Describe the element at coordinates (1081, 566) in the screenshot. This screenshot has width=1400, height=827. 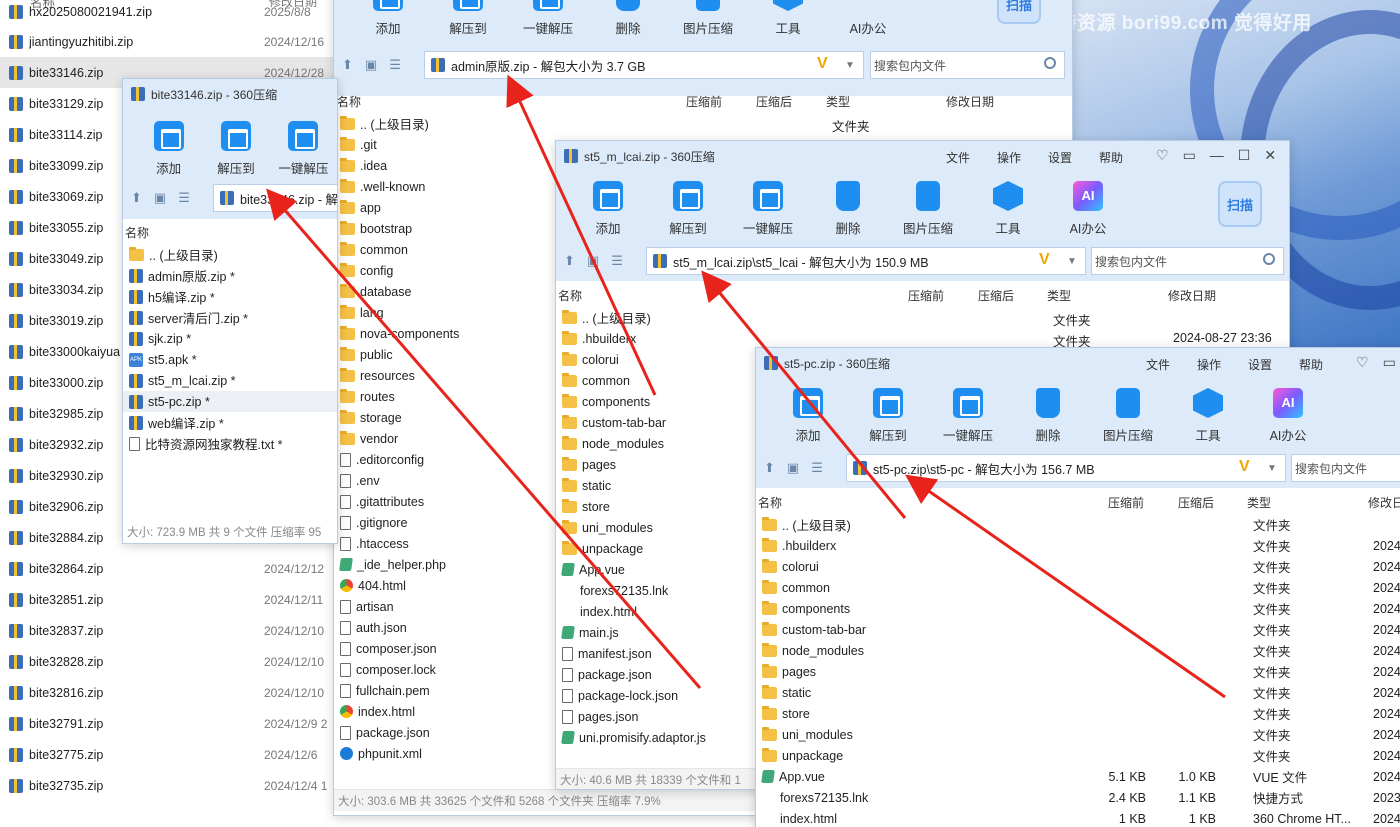
I see `list-item: colorui 文件夹 2024` at that location.